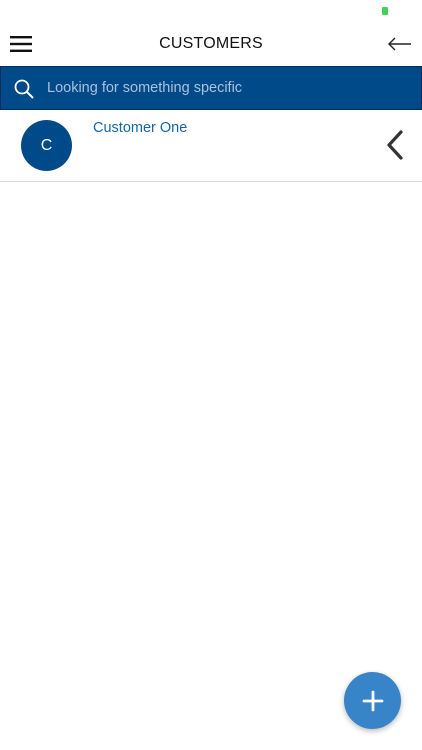 This screenshot has width=422, height=750. I want to click on add-customer-button, so click(372, 700).